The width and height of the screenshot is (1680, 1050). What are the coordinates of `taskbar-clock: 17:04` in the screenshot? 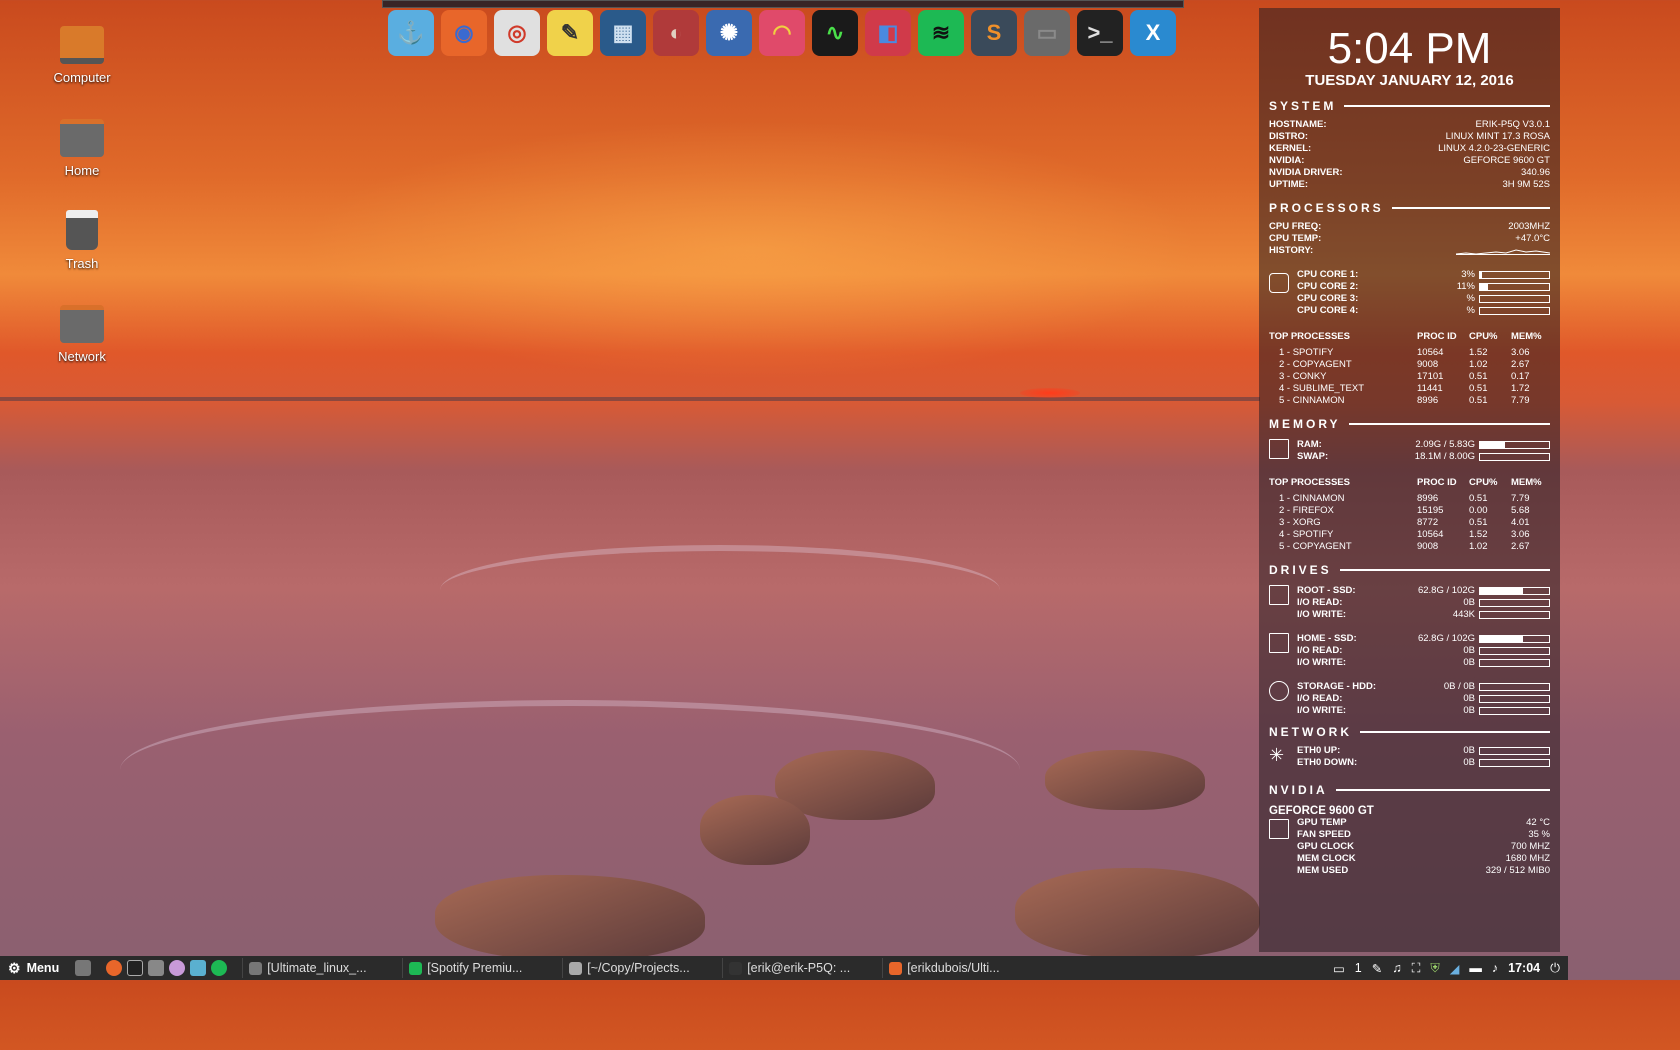 It's located at (1524, 968).